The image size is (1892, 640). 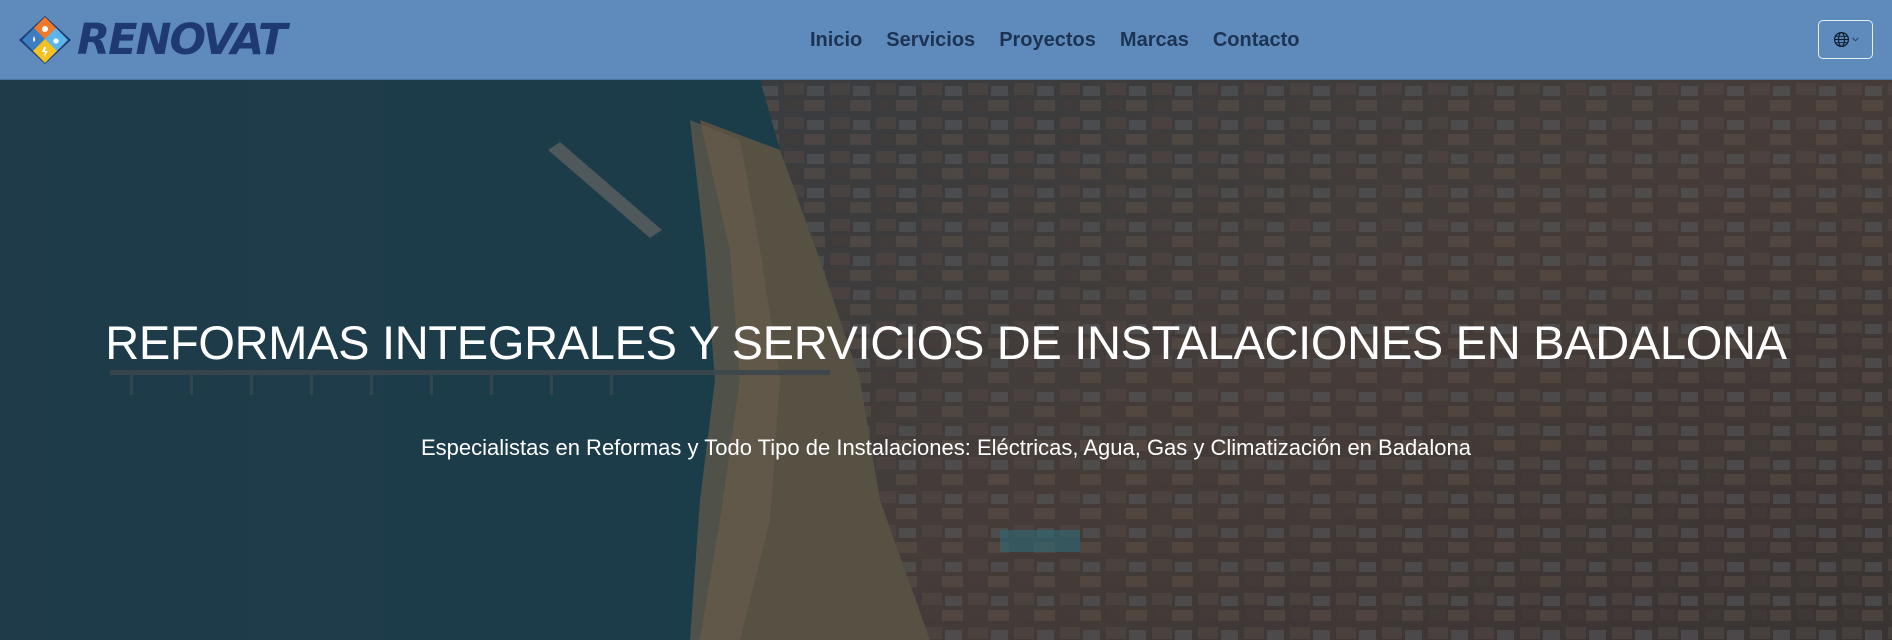 What do you see at coordinates (1256, 40) in the screenshot?
I see `nav-item-contacto: Contacto` at bounding box center [1256, 40].